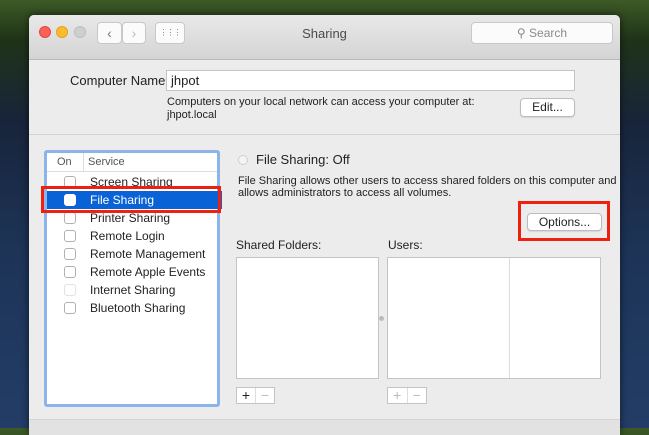  What do you see at coordinates (381, 318) in the screenshot?
I see `split-handle` at bounding box center [381, 318].